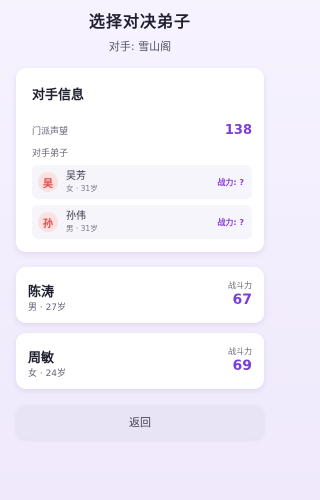 Image resolution: width=320 pixels, height=500 pixels. What do you see at coordinates (123, 46) in the screenshot?
I see `opponent-prefix: 对手:` at bounding box center [123, 46].